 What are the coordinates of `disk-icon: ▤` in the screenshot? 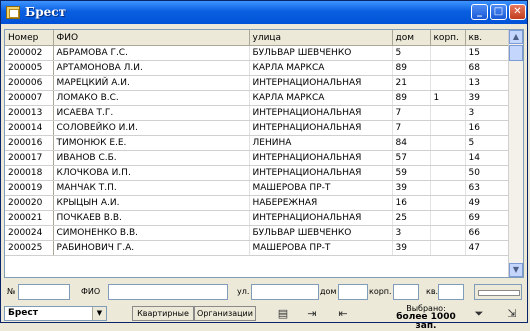 It's located at (283, 313).